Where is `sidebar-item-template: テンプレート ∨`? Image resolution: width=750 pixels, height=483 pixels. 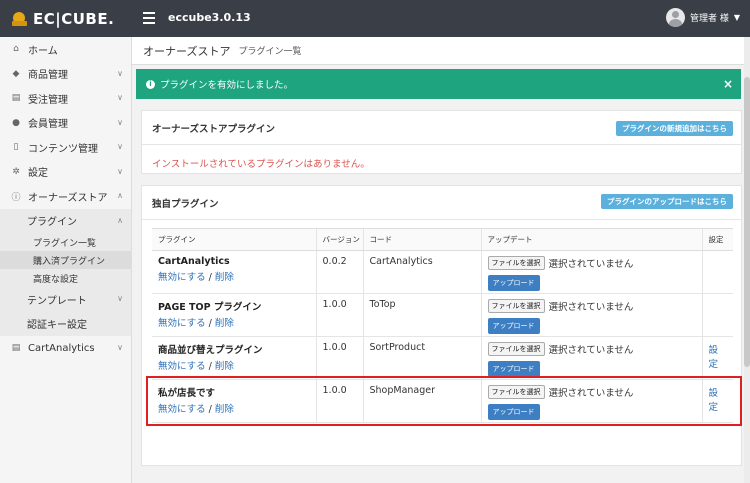 sidebar-item-template: テンプレート ∨ is located at coordinates (65, 299).